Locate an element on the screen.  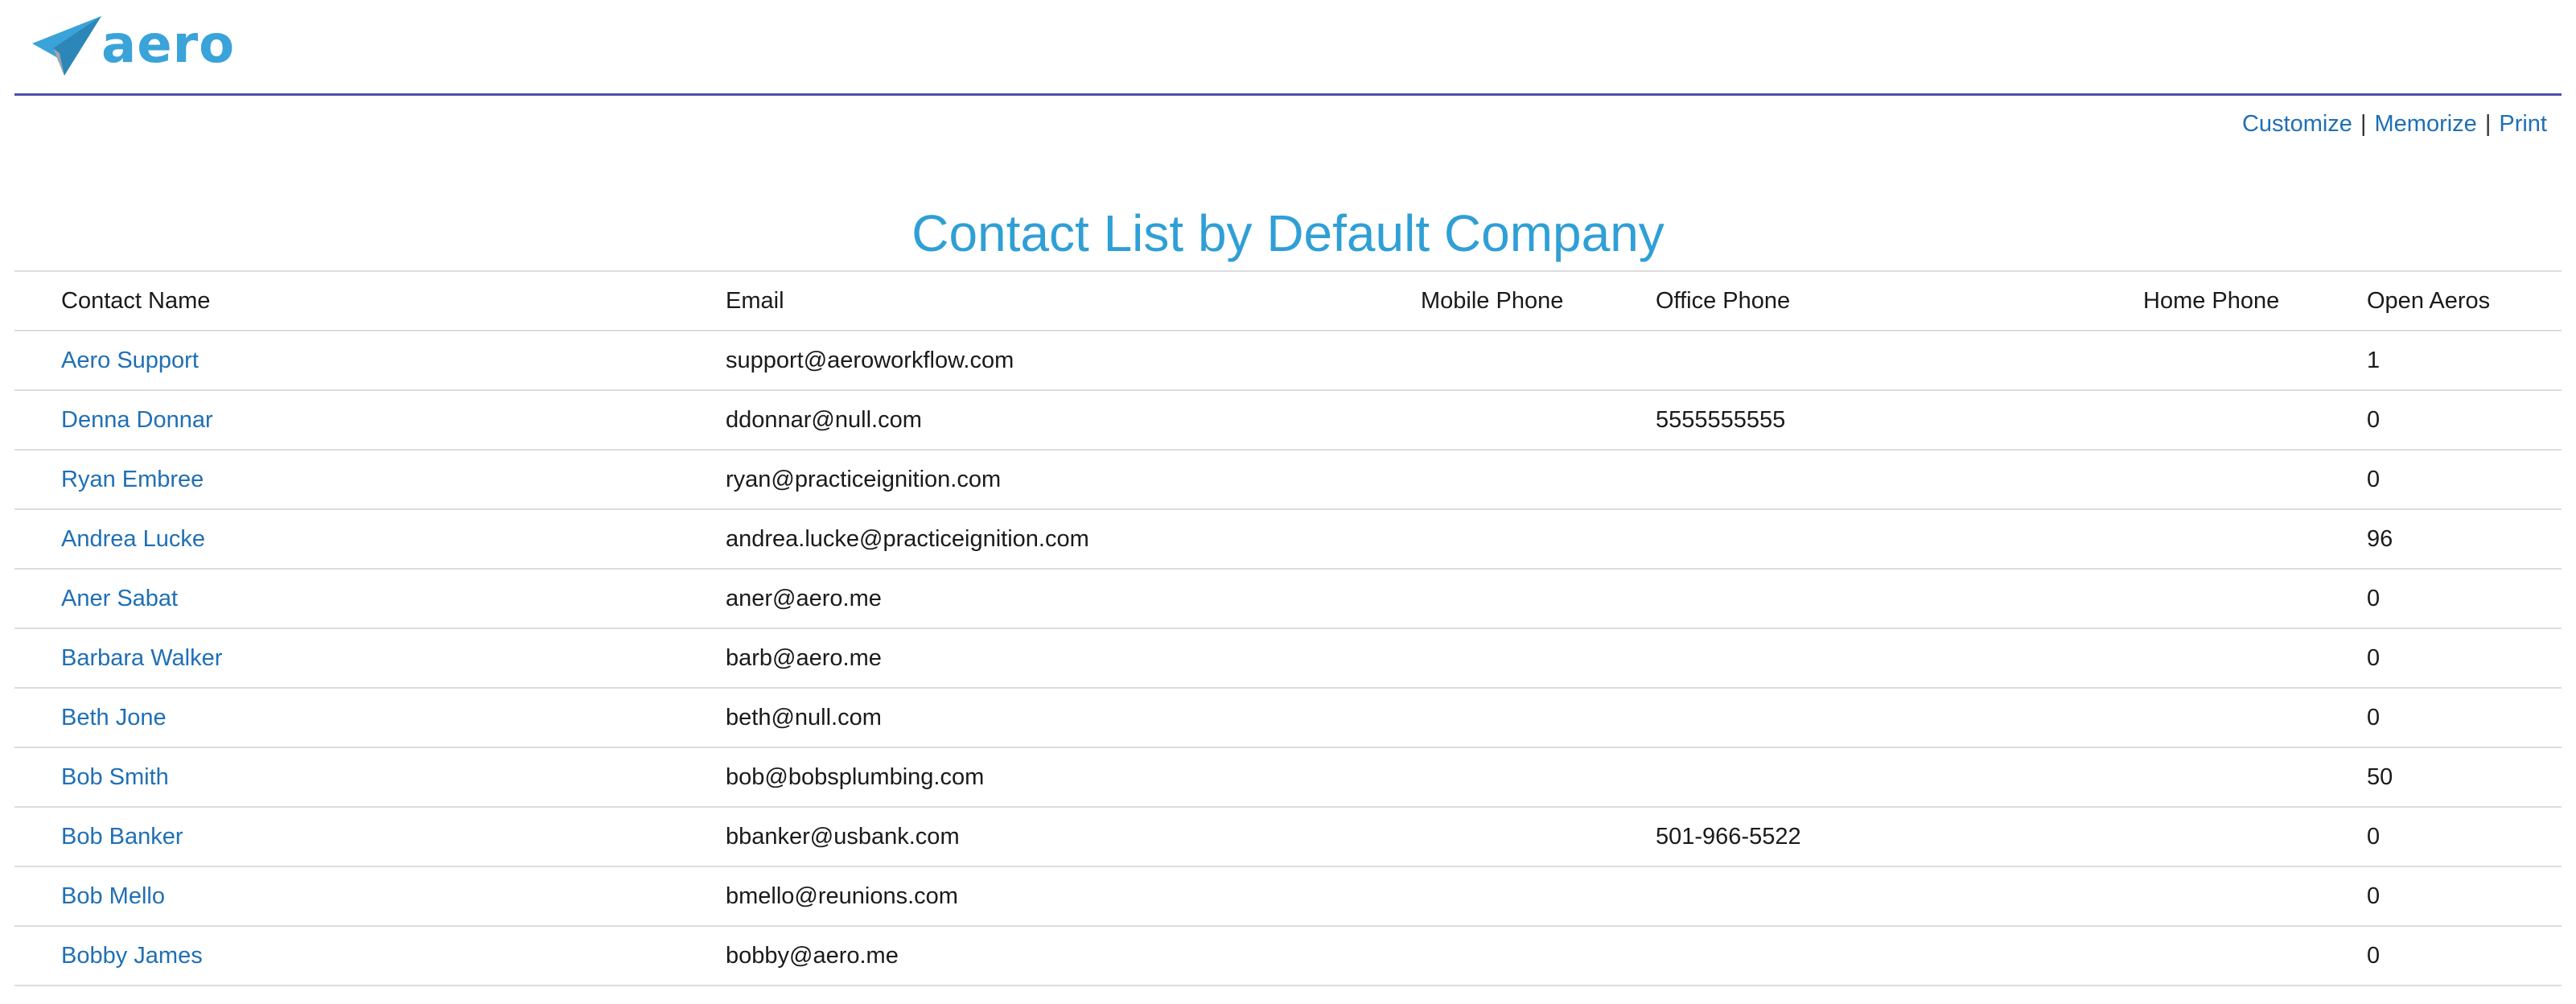
contact-name-cell: Andrea Lucke is located at coordinates (346, 538).